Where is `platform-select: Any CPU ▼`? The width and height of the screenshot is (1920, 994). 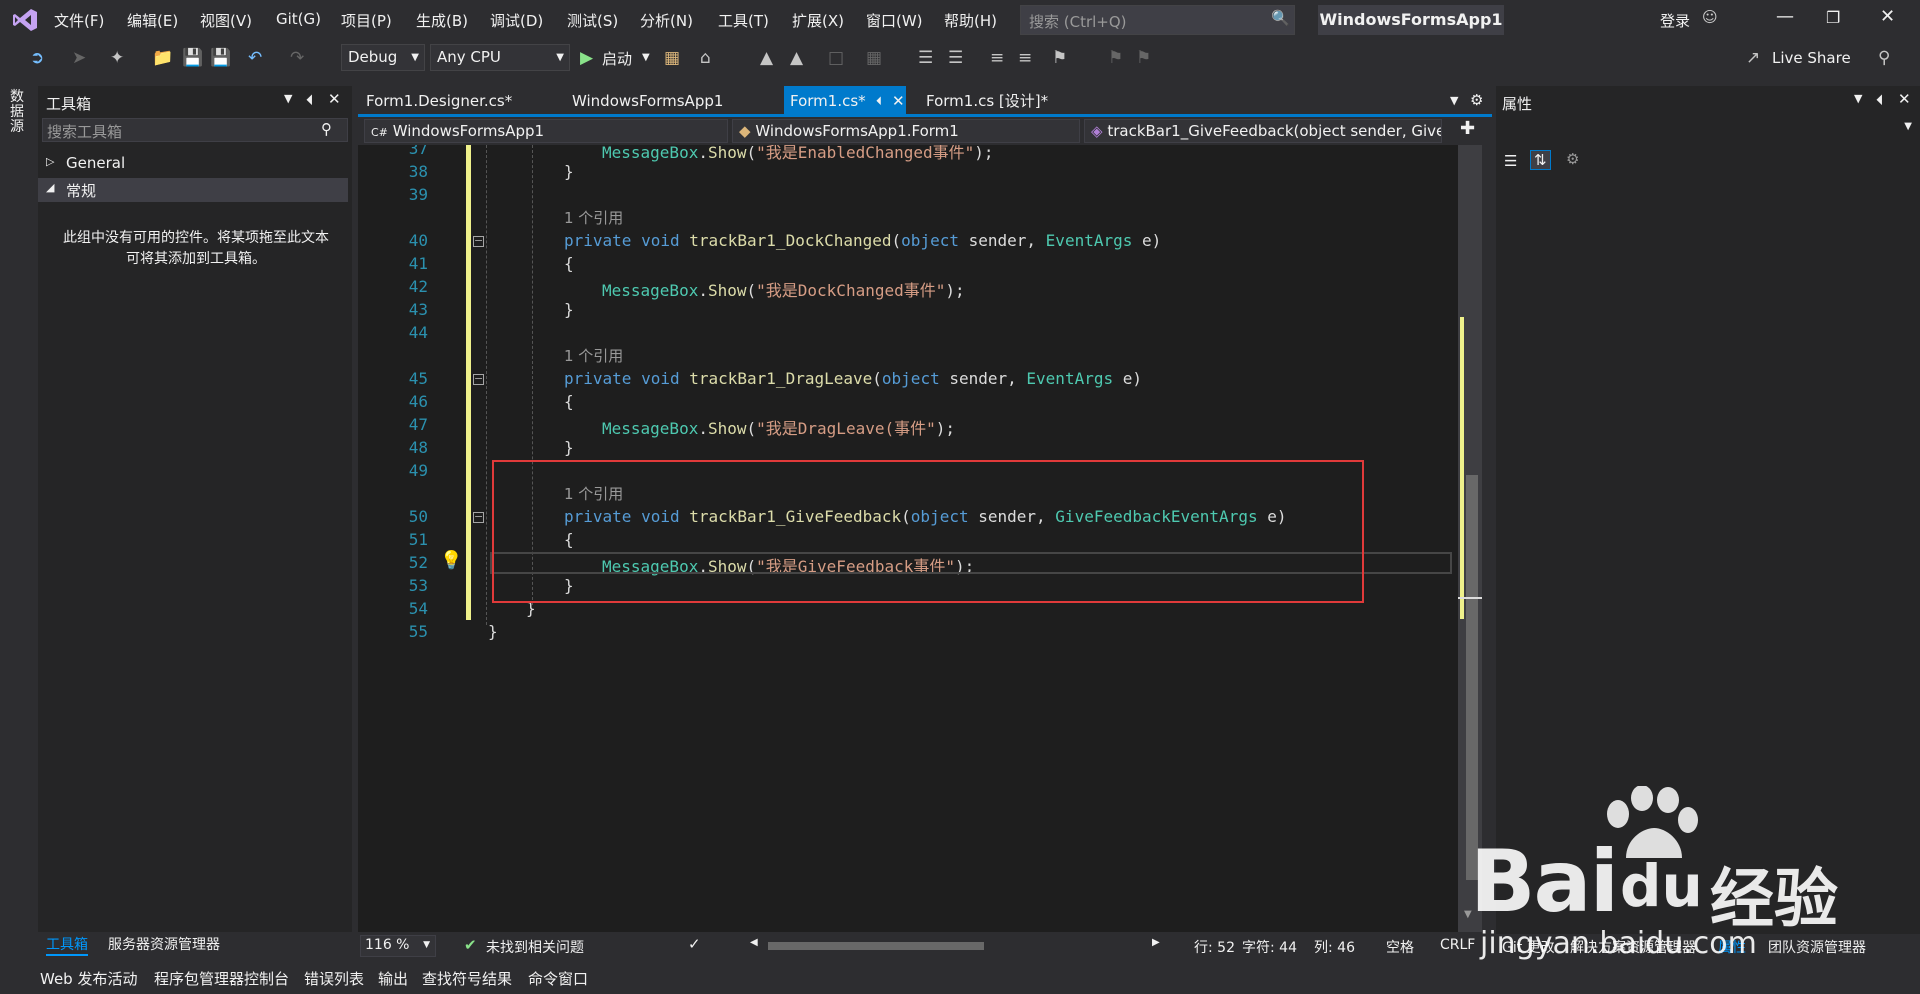
platform-select: Any CPU ▼ is located at coordinates (500, 57).